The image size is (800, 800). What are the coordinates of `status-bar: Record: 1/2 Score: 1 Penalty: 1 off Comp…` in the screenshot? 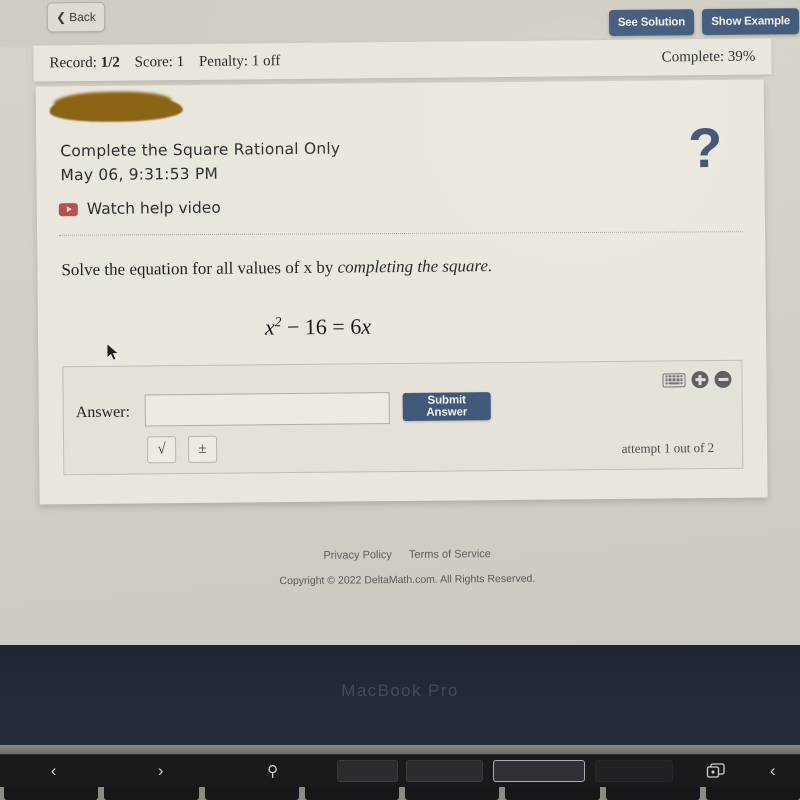 It's located at (402, 60).